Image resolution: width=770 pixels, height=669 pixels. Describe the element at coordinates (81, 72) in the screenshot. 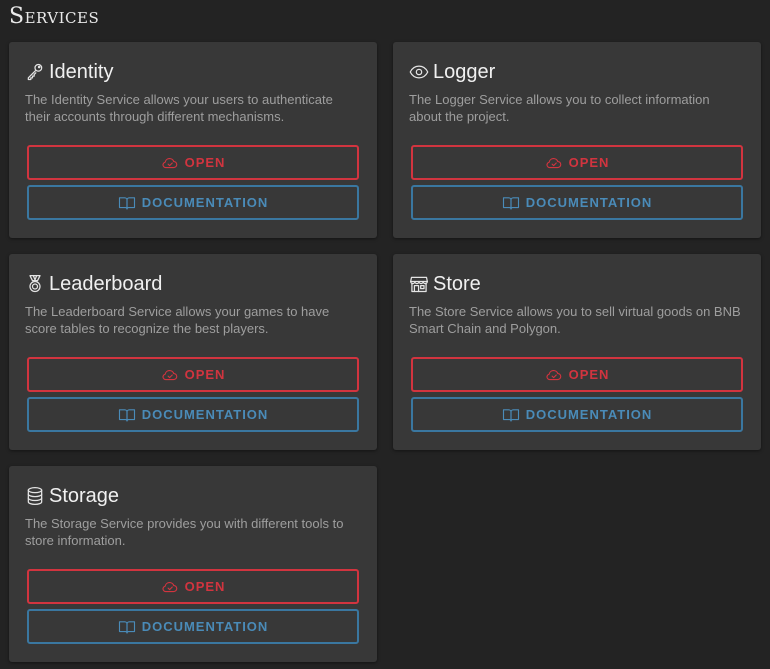

I see `service-title: Identity` at that location.